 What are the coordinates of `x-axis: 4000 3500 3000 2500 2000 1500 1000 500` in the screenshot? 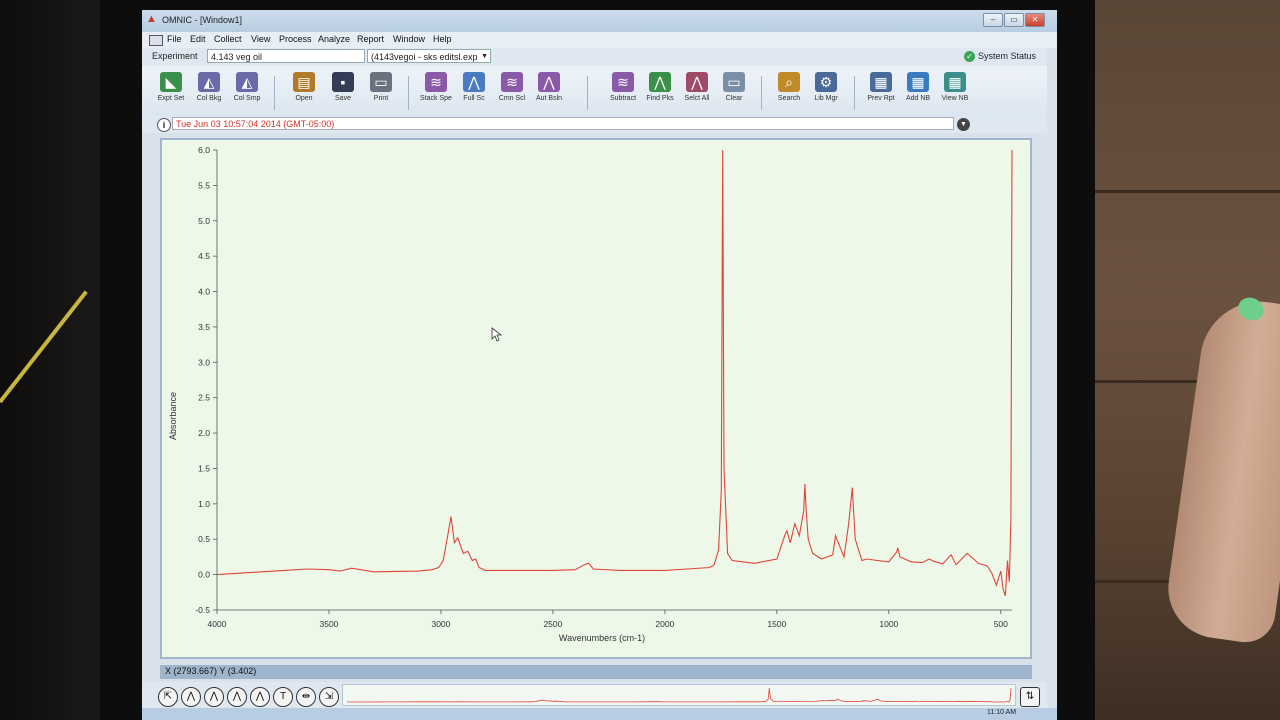 It's located at (610, 619).